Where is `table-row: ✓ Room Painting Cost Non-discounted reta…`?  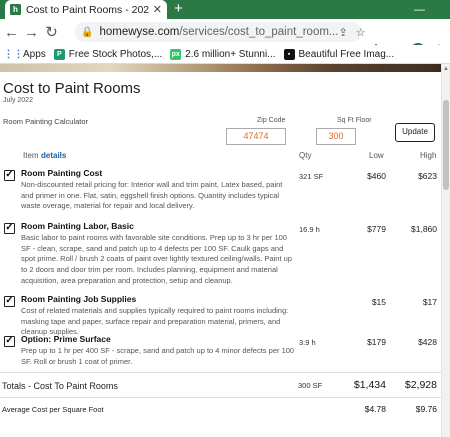 table-row: ✓ Room Painting Cost Non-discounted reta… is located at coordinates (220, 196).